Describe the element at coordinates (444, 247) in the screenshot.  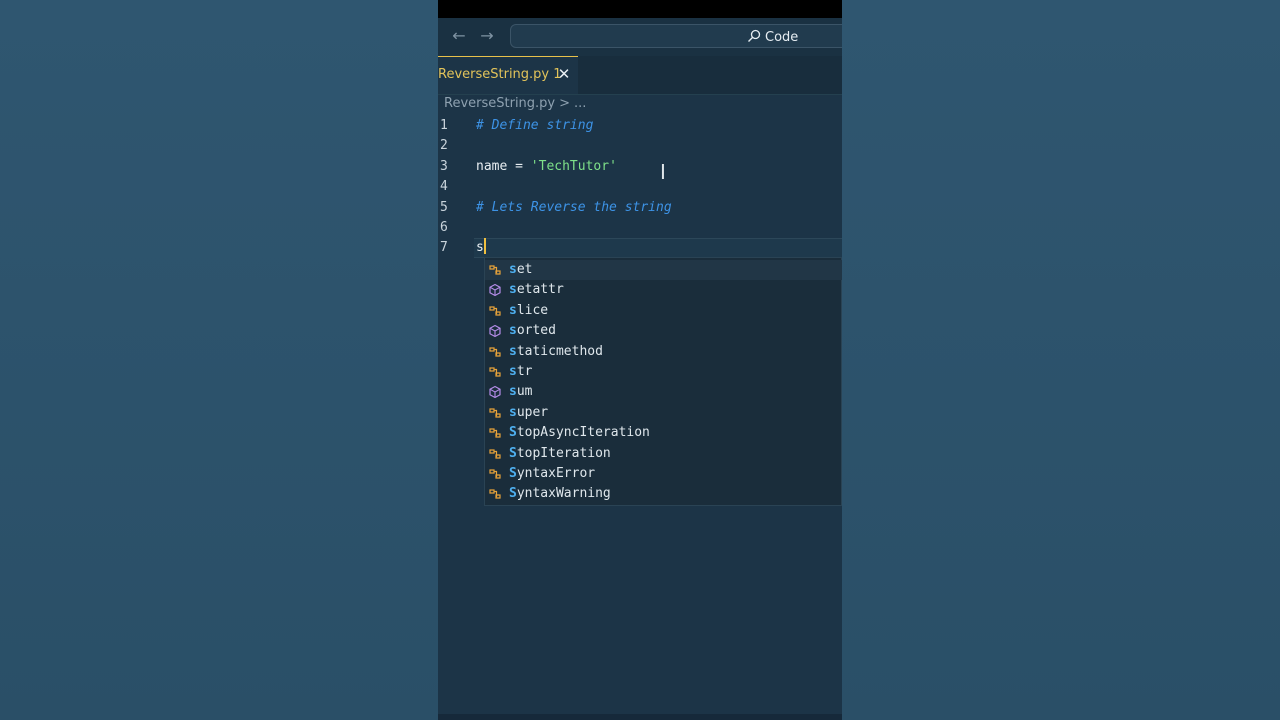
I see `line-number: 7` at that location.